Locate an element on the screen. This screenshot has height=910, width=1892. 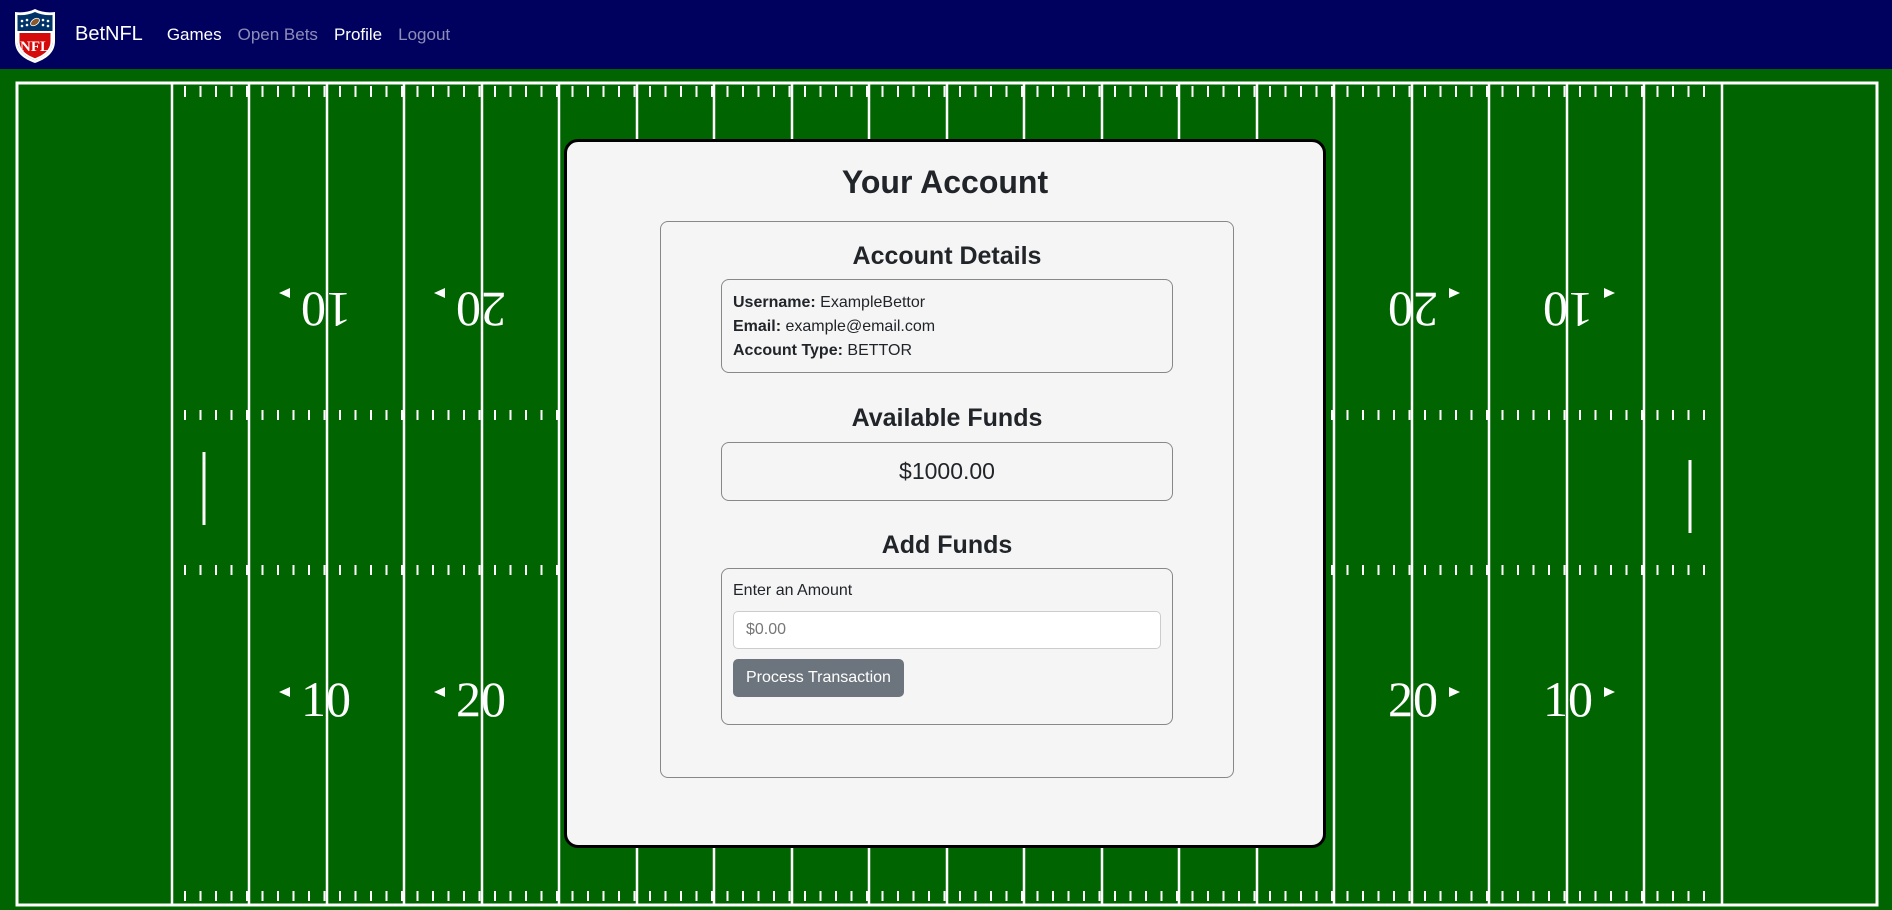
nfl-shield-logo-icon: NFL is located at coordinates (35, 36).